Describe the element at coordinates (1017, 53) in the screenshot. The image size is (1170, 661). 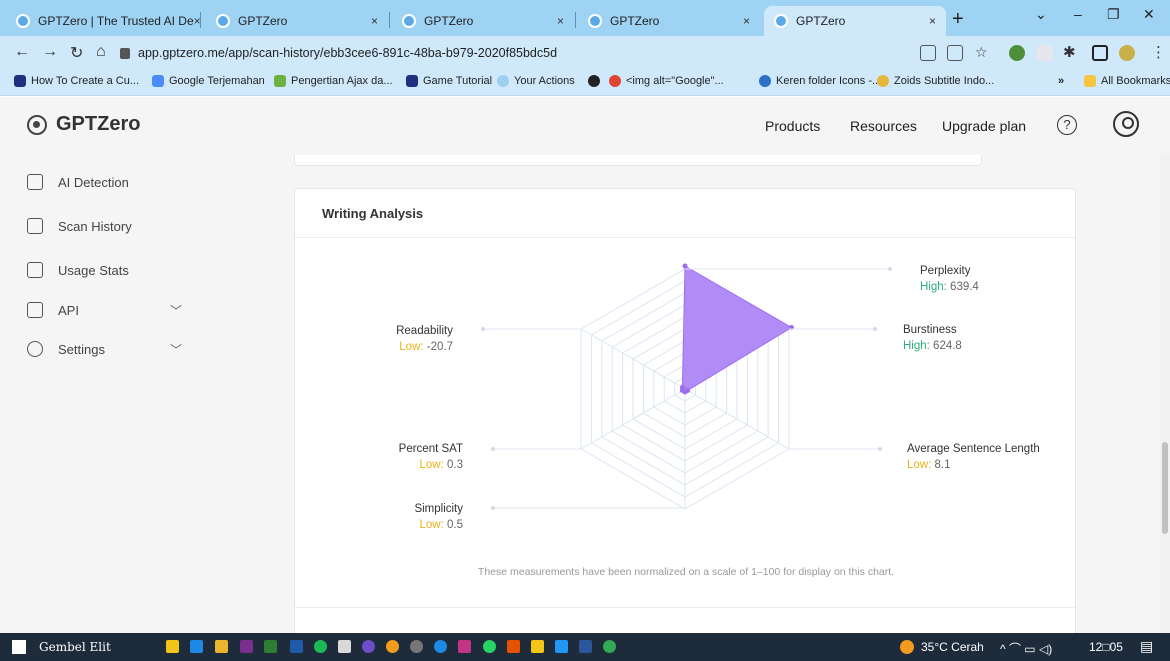
I see `extension-globe-icon` at that location.